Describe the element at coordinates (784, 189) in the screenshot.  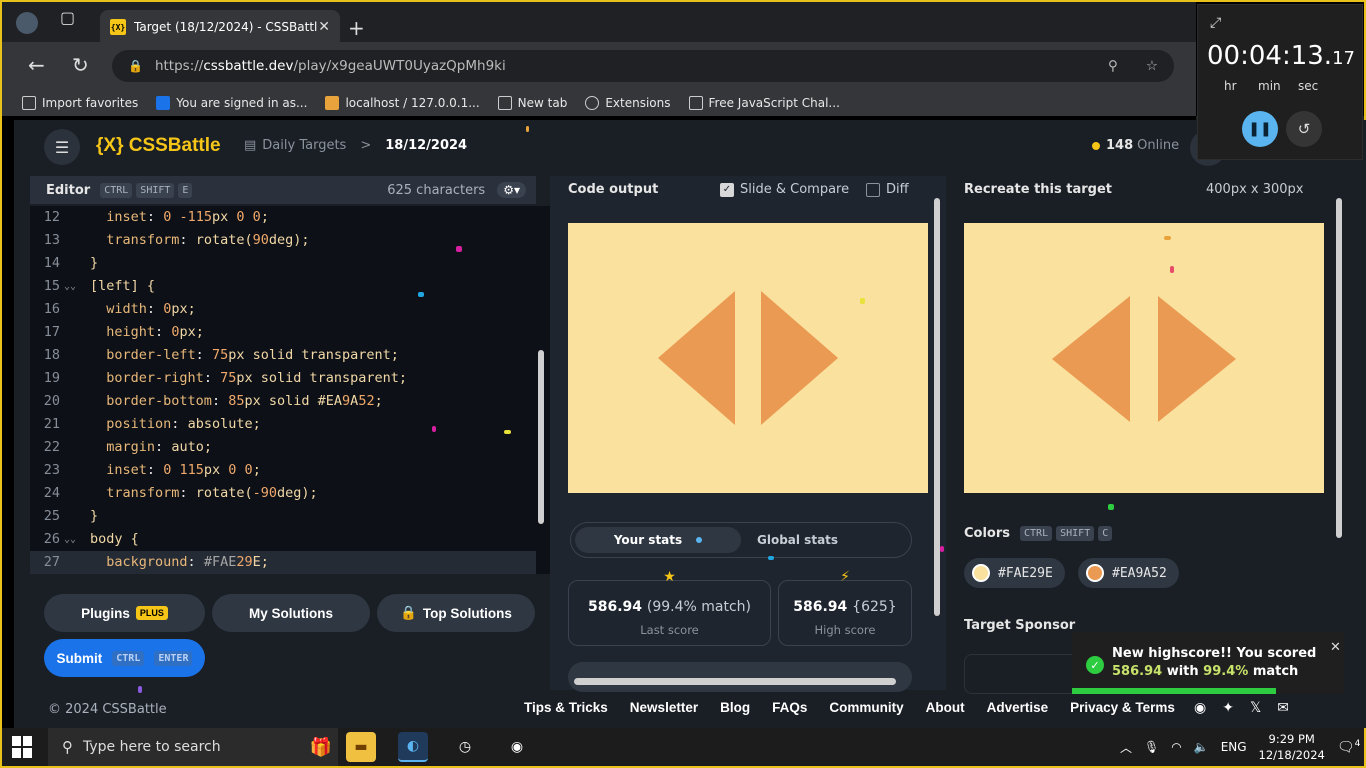
I see `slide-compare-toggle: ✓ Slide & Compare` at that location.